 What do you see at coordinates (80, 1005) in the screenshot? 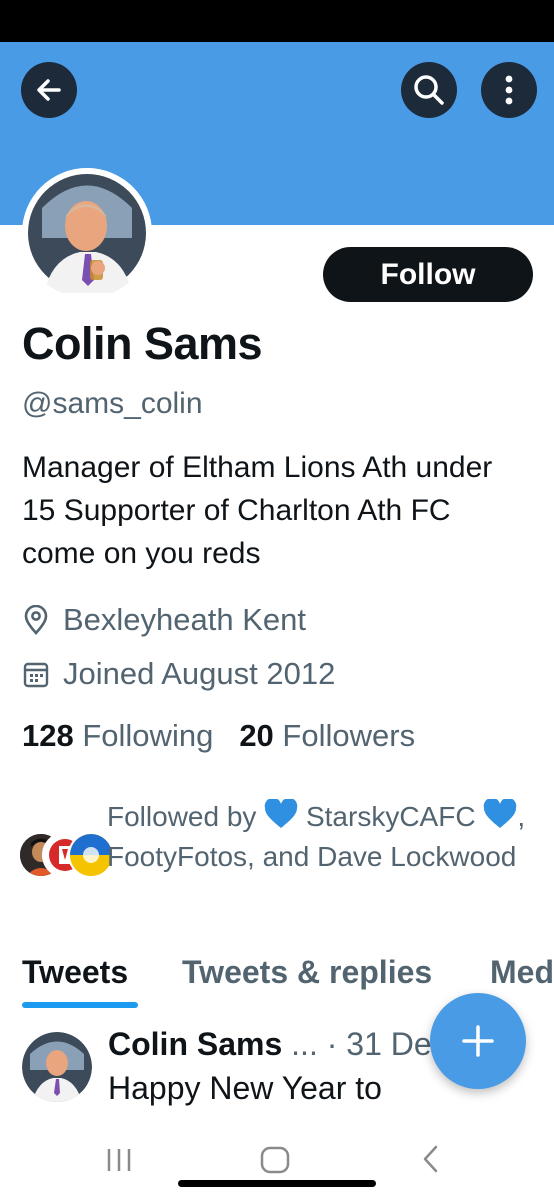
I see `active-tab-indicator` at bounding box center [80, 1005].